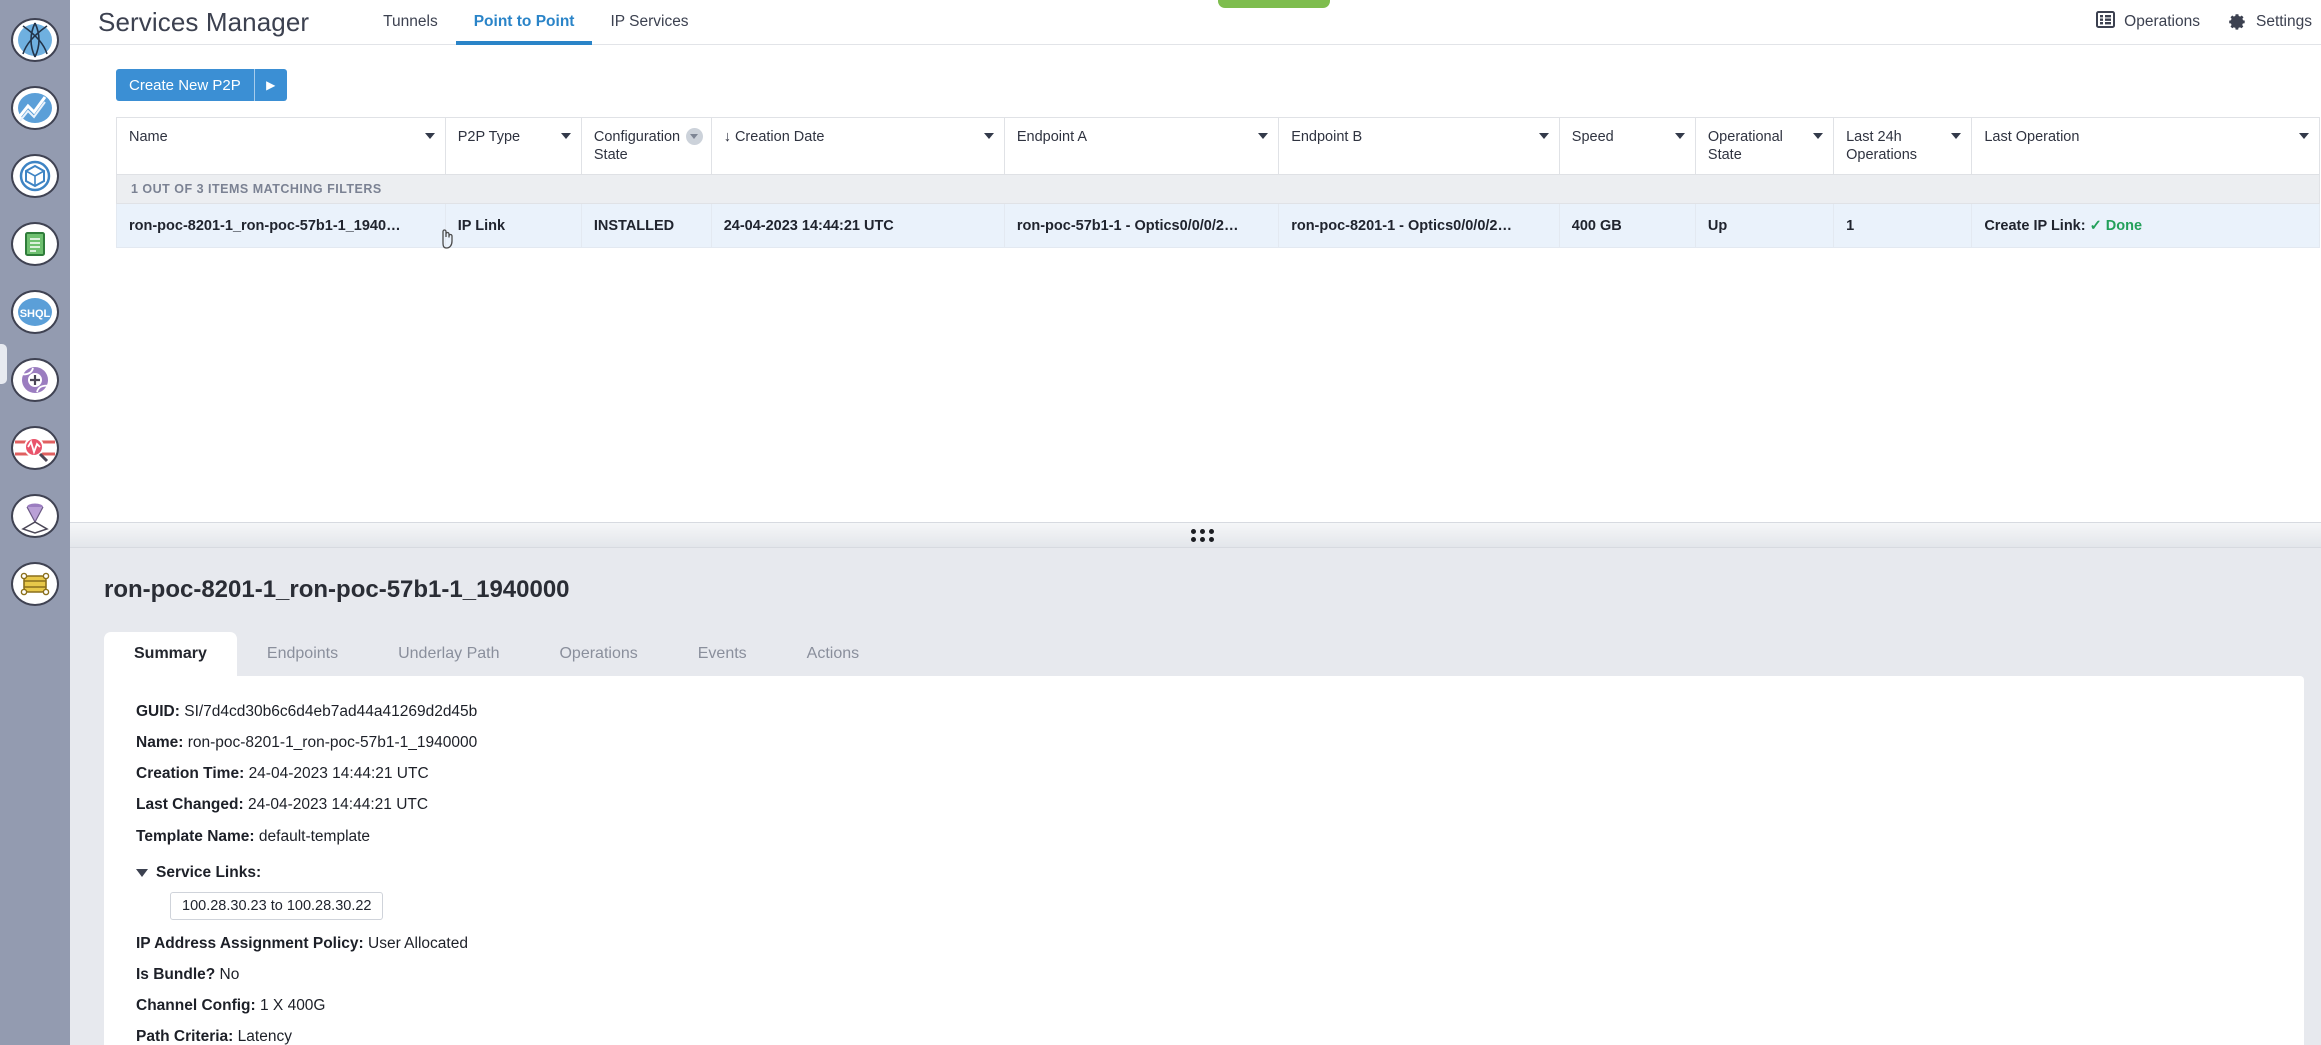  Describe the element at coordinates (185, 1036) in the screenshot. I see `field-path-criteria-label: Path Criteria:` at that location.